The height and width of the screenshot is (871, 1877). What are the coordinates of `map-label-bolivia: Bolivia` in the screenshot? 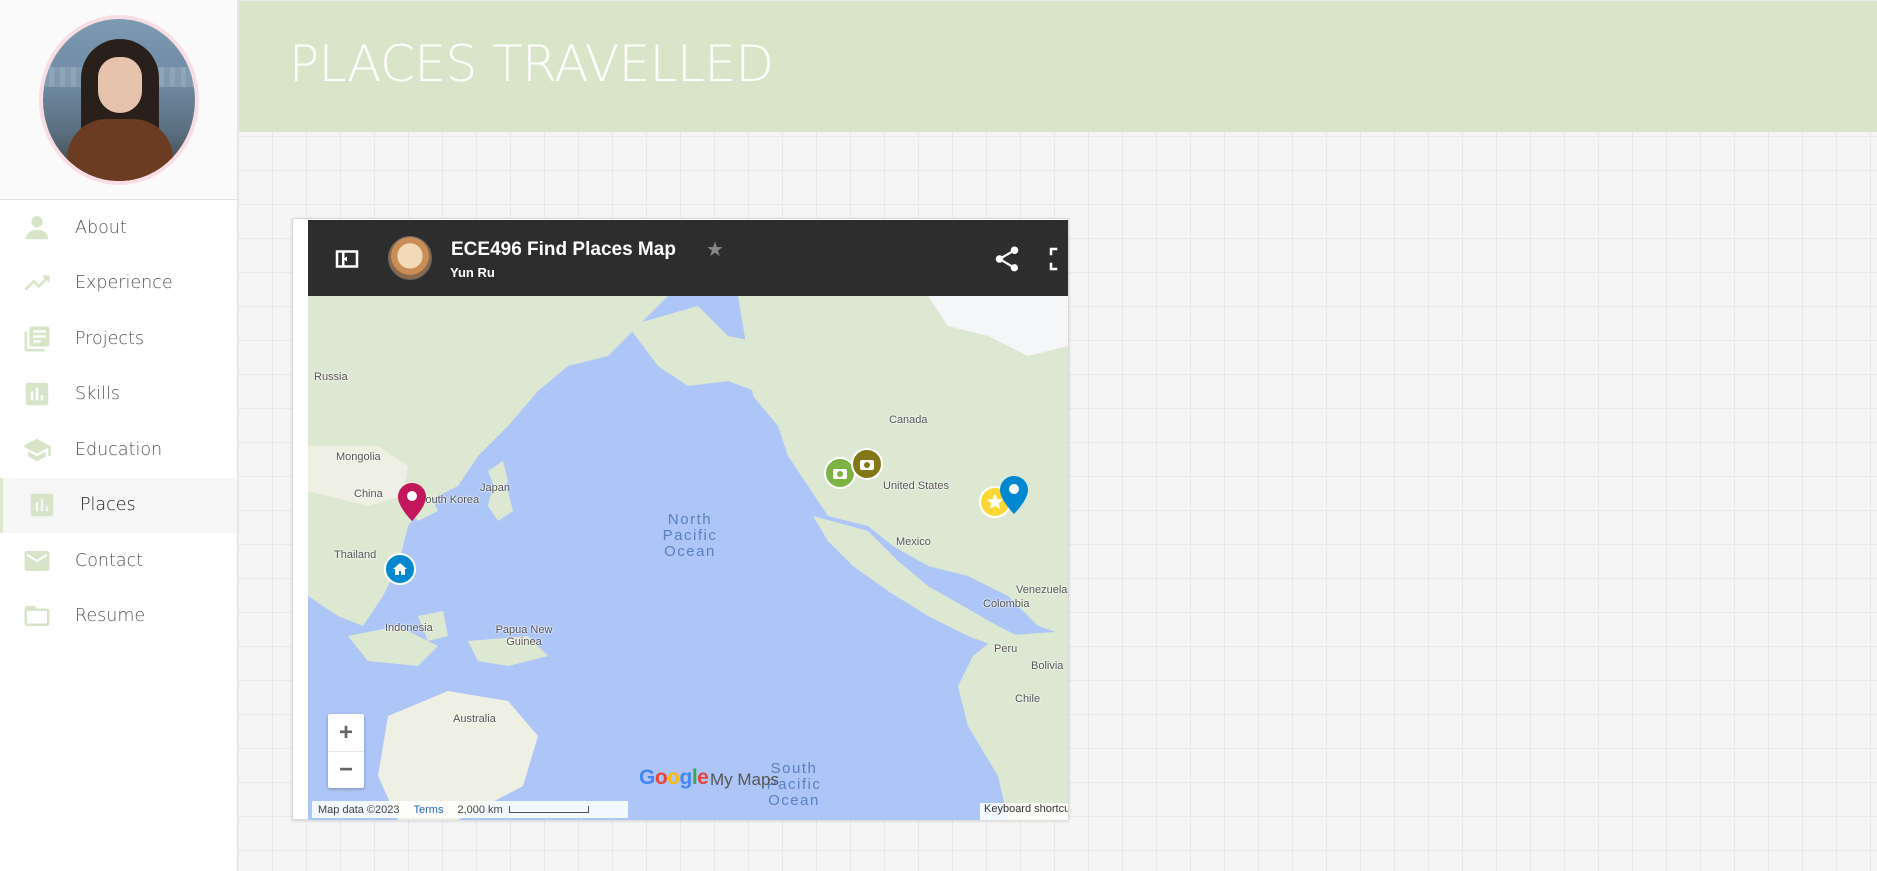 It's located at (1047, 666).